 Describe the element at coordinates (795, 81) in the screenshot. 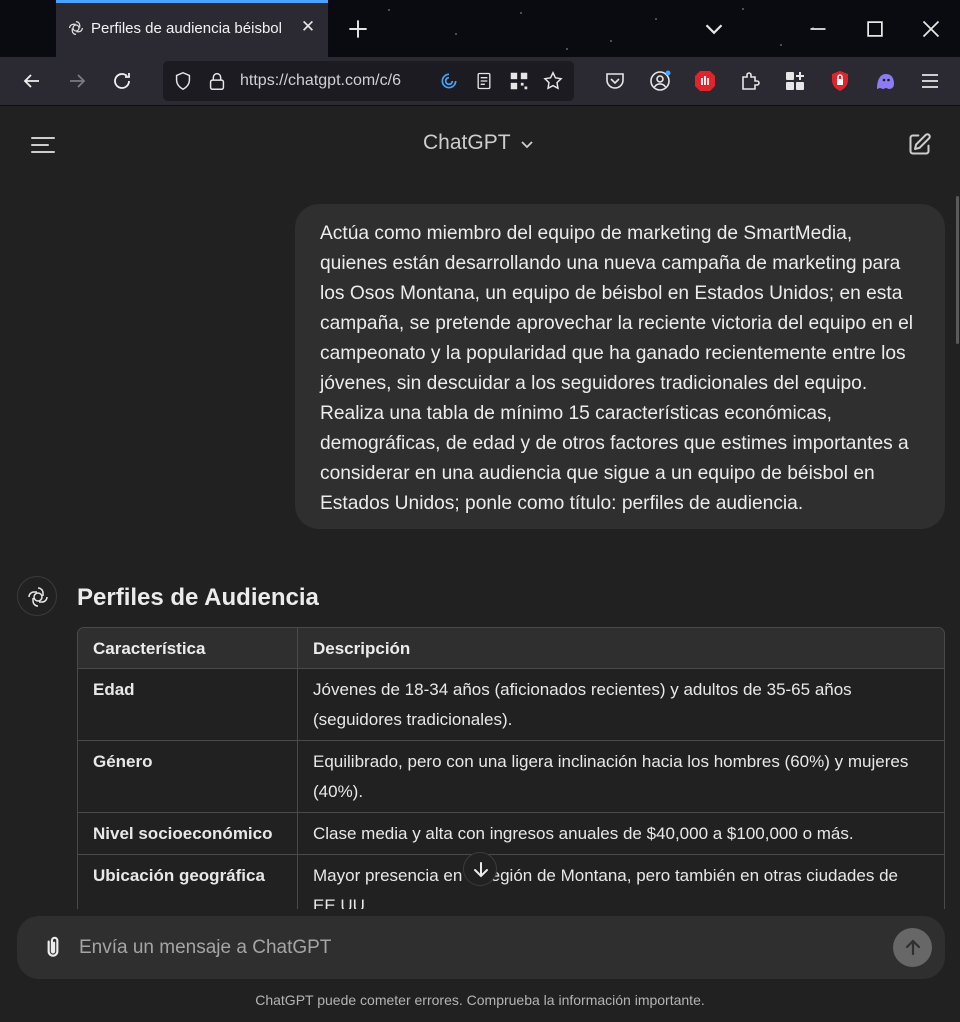

I see `apps-grid-icon` at that location.